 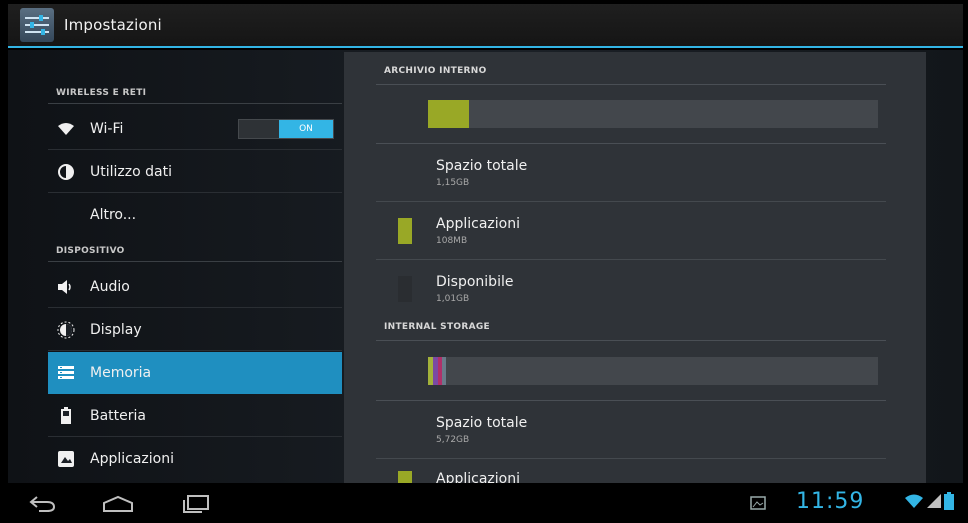 What do you see at coordinates (653, 114) in the screenshot?
I see `storage-usage-bar` at bounding box center [653, 114].